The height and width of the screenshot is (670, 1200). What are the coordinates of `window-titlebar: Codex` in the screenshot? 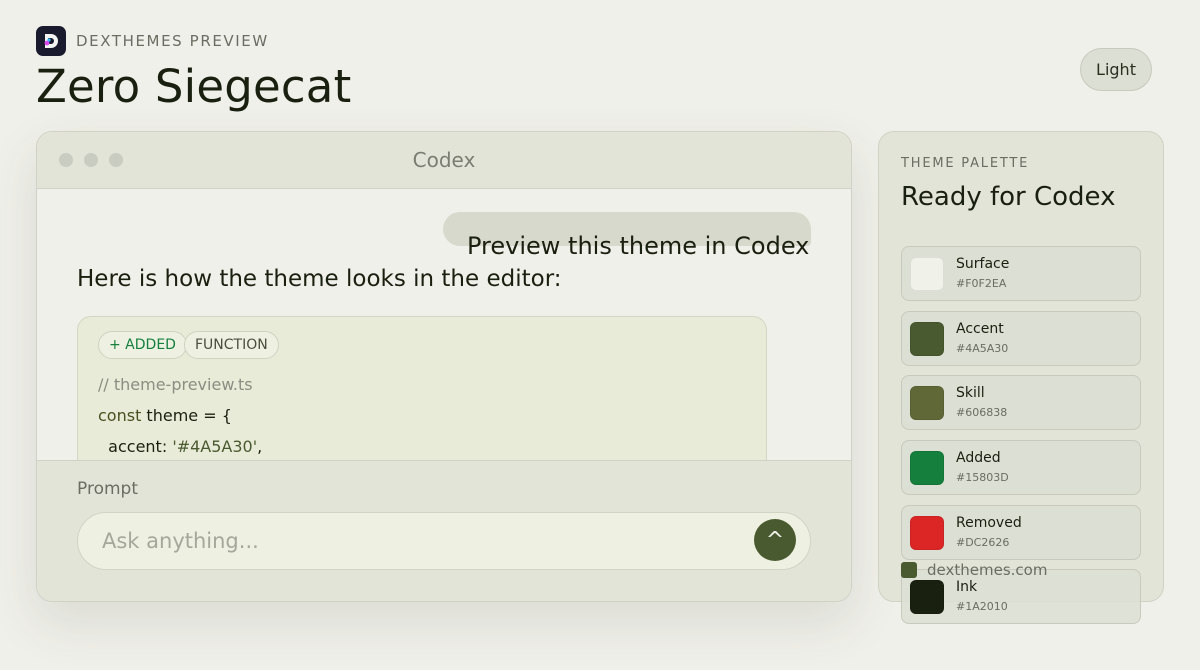 It's located at (444, 160).